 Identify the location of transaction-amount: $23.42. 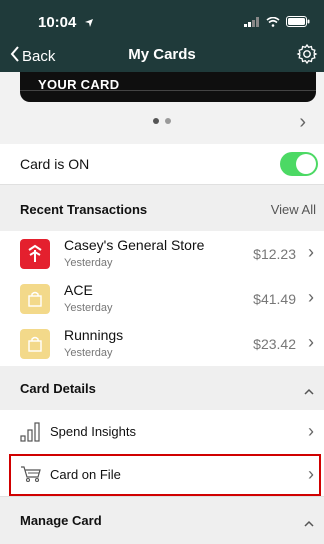
(274, 344).